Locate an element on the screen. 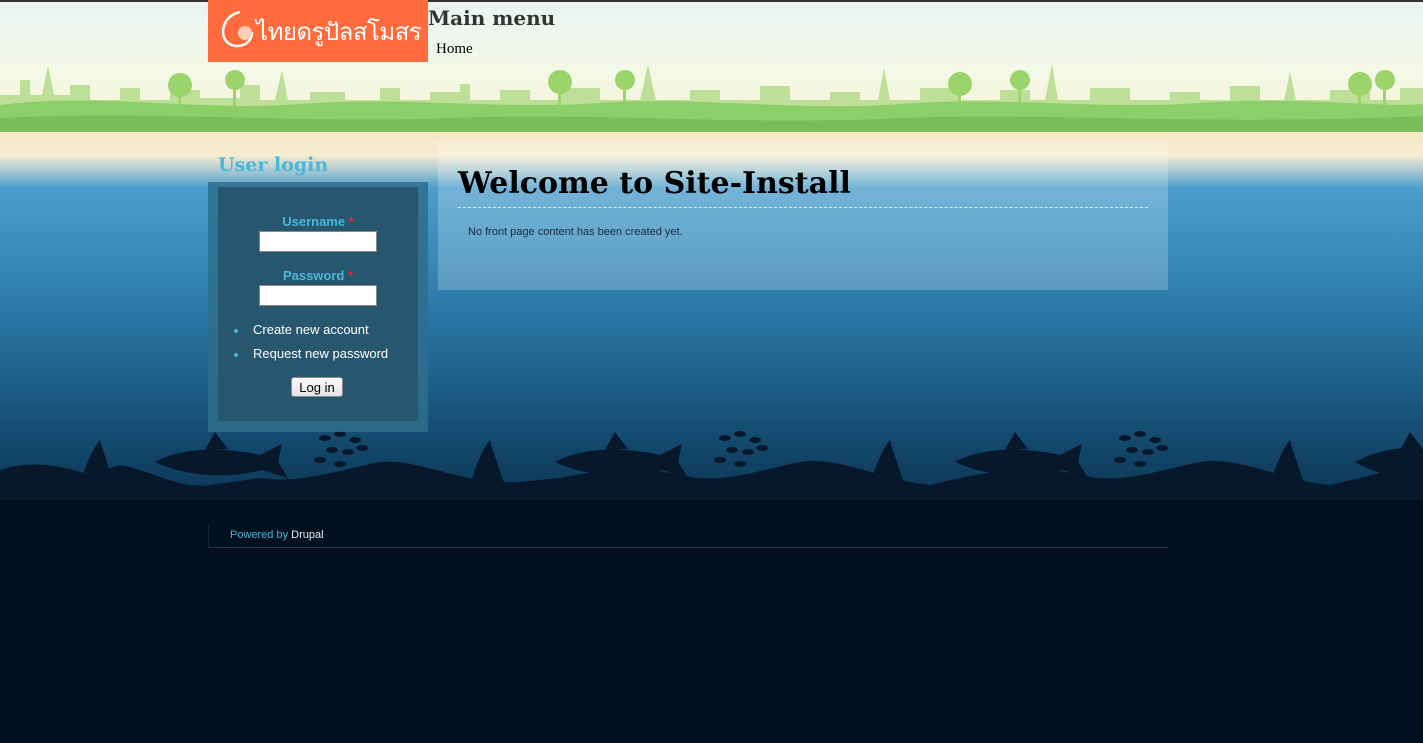 This screenshot has height=743, width=1423. footer-text: Powered by Drupal is located at coordinates (277, 535).